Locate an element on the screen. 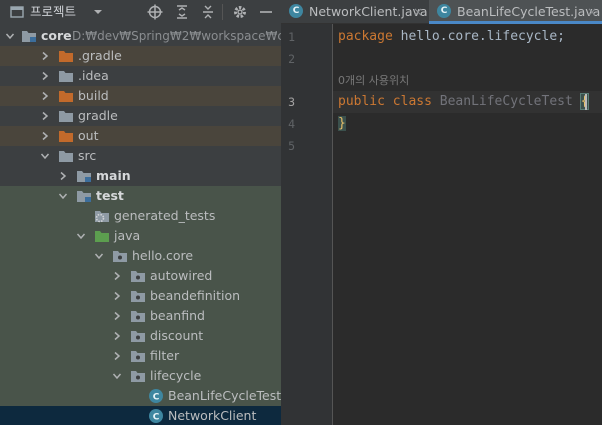 The image size is (602, 425). package-keyword: package is located at coordinates (365, 36).